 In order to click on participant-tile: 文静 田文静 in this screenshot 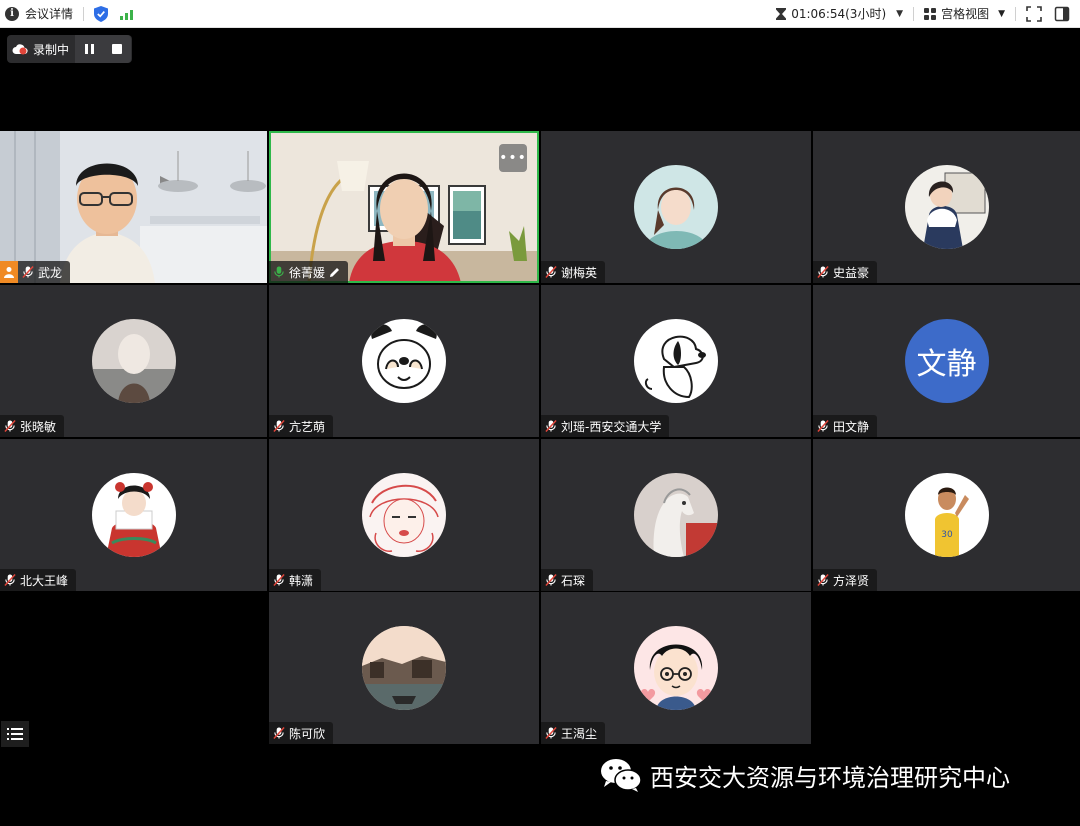, I will do `click(946, 361)`.